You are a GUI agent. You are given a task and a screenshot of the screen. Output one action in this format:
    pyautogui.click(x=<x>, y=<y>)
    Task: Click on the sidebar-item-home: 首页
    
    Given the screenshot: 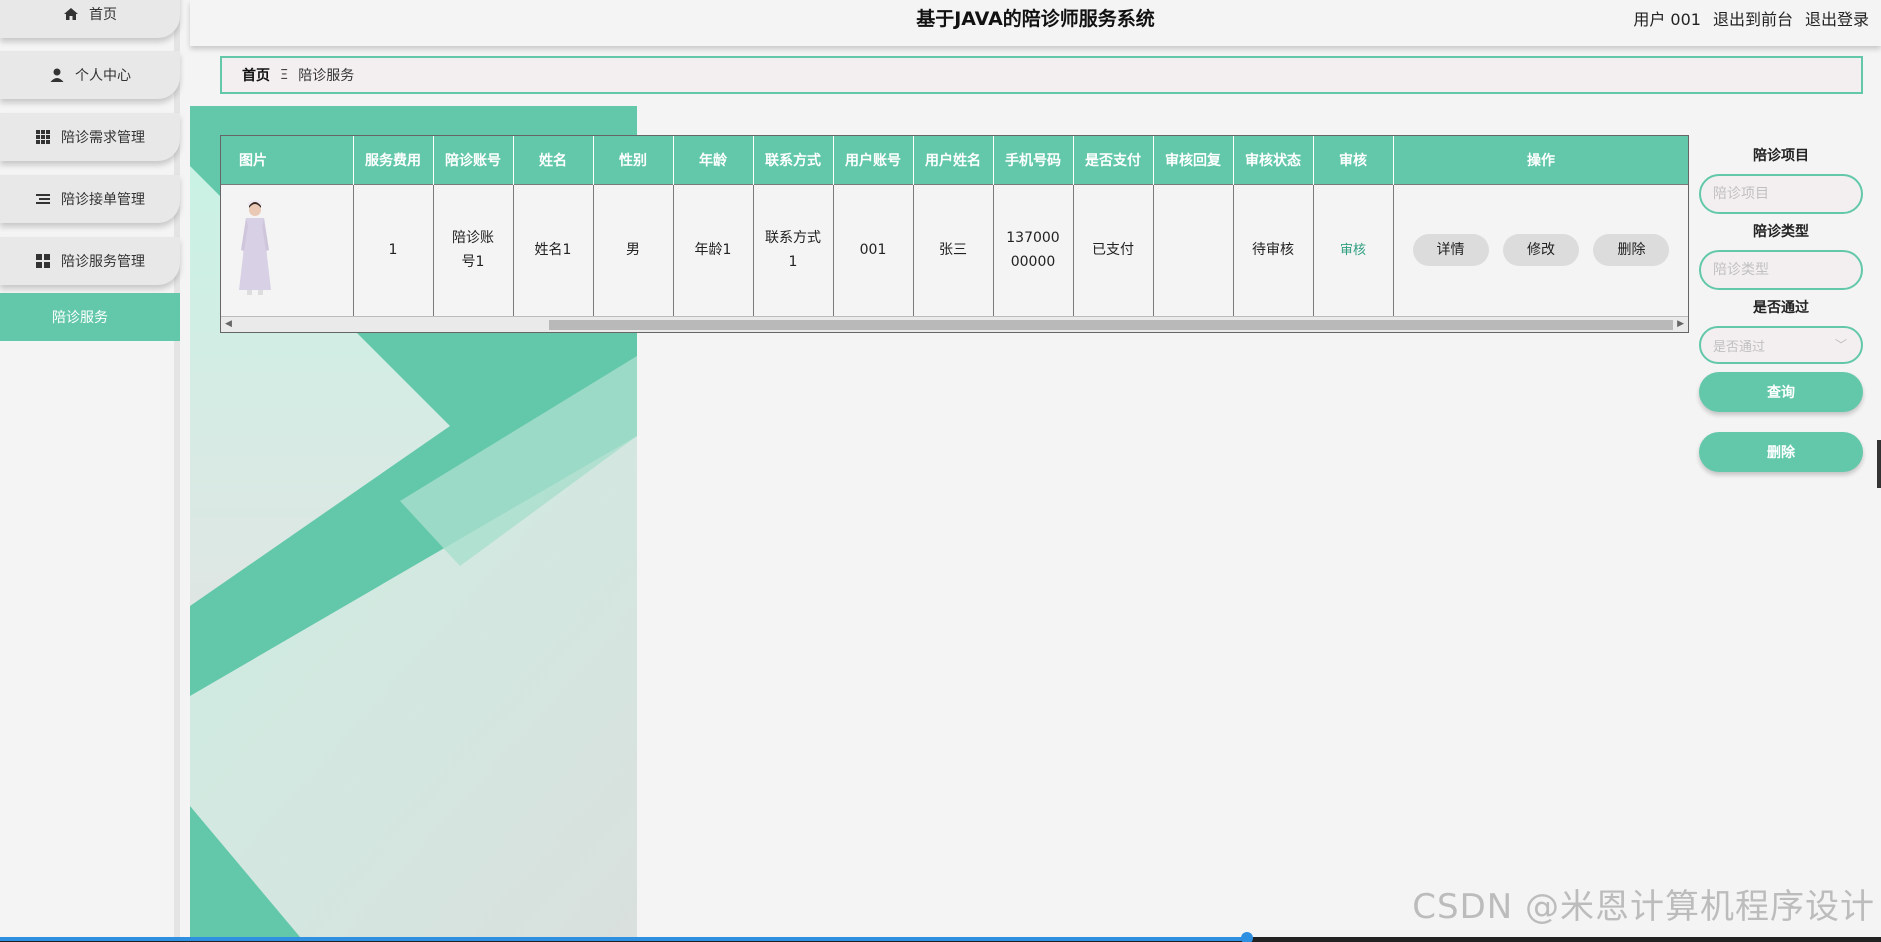 What is the action you would take?
    pyautogui.click(x=90, y=19)
    